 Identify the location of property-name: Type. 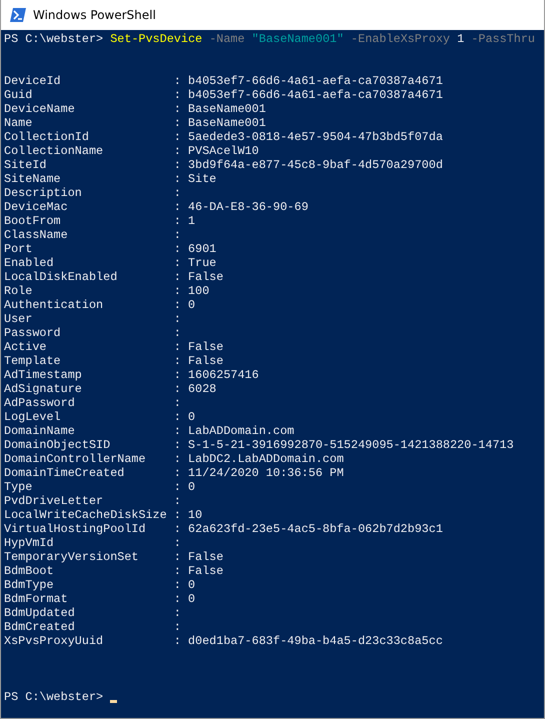
(19, 487).